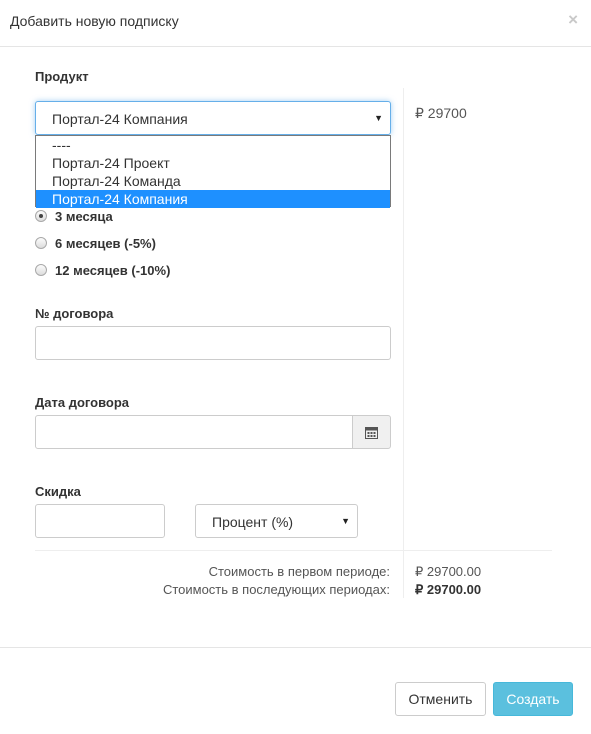 The height and width of the screenshot is (734, 591). Describe the element at coordinates (533, 699) in the screenshot. I see `create-button: Создать` at that location.